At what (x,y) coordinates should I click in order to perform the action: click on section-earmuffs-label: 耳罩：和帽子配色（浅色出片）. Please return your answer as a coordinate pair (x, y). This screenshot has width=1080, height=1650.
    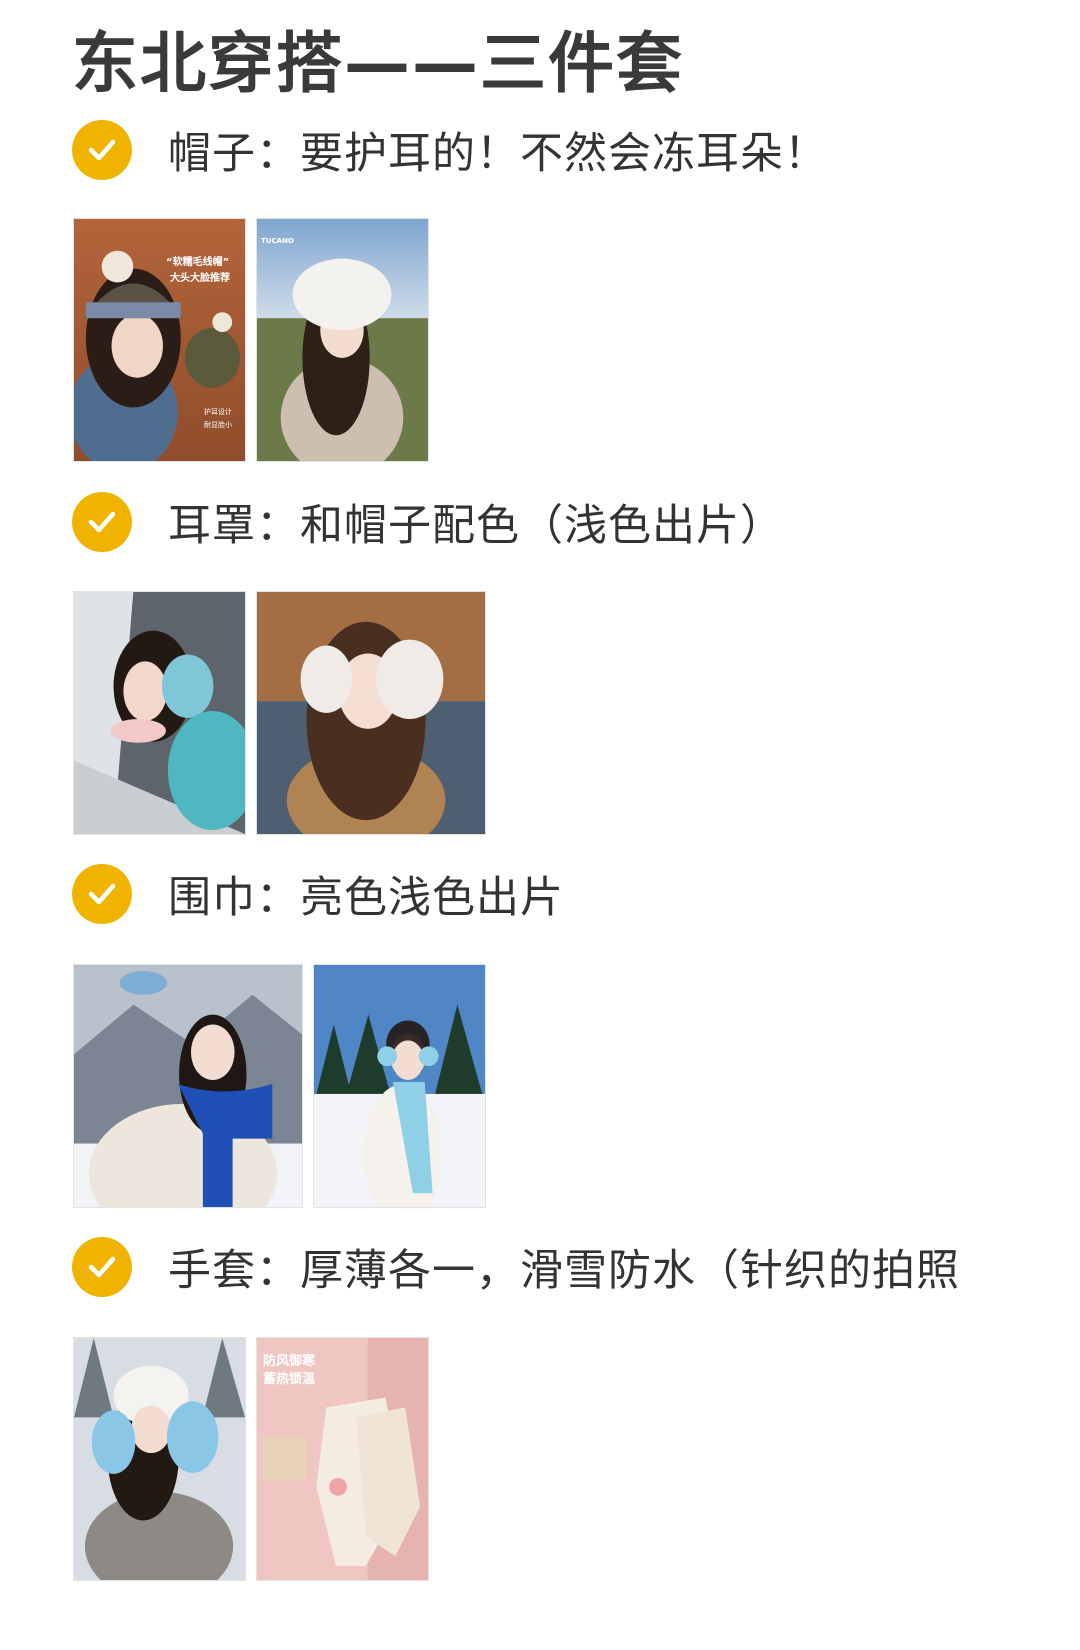
    Looking at the image, I should click on (476, 526).